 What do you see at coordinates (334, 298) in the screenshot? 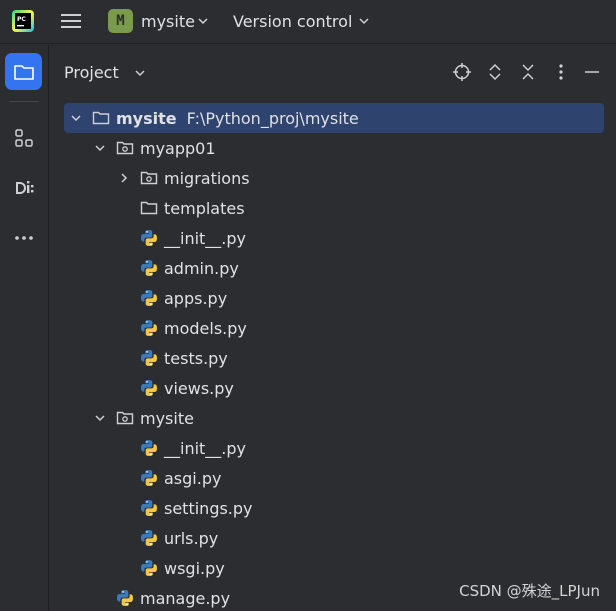
I see `tree-file-item: apps.py` at bounding box center [334, 298].